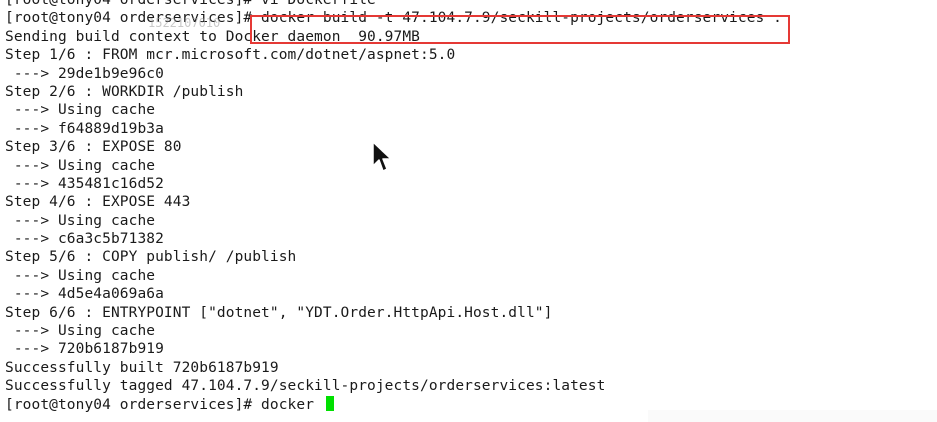 The width and height of the screenshot is (937, 422). I want to click on watermark: 1522107010, so click(184, 23).